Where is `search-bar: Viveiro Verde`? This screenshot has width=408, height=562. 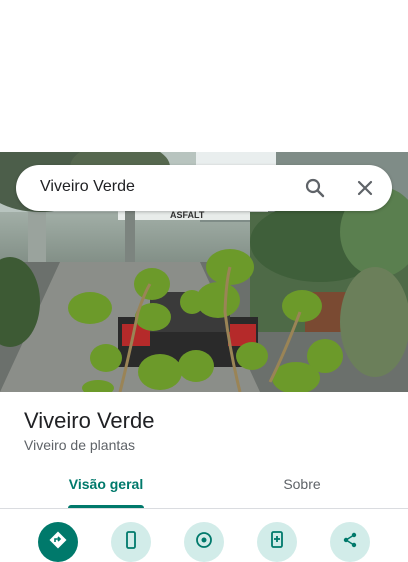
search-bar: Viveiro Verde is located at coordinates (204, 188).